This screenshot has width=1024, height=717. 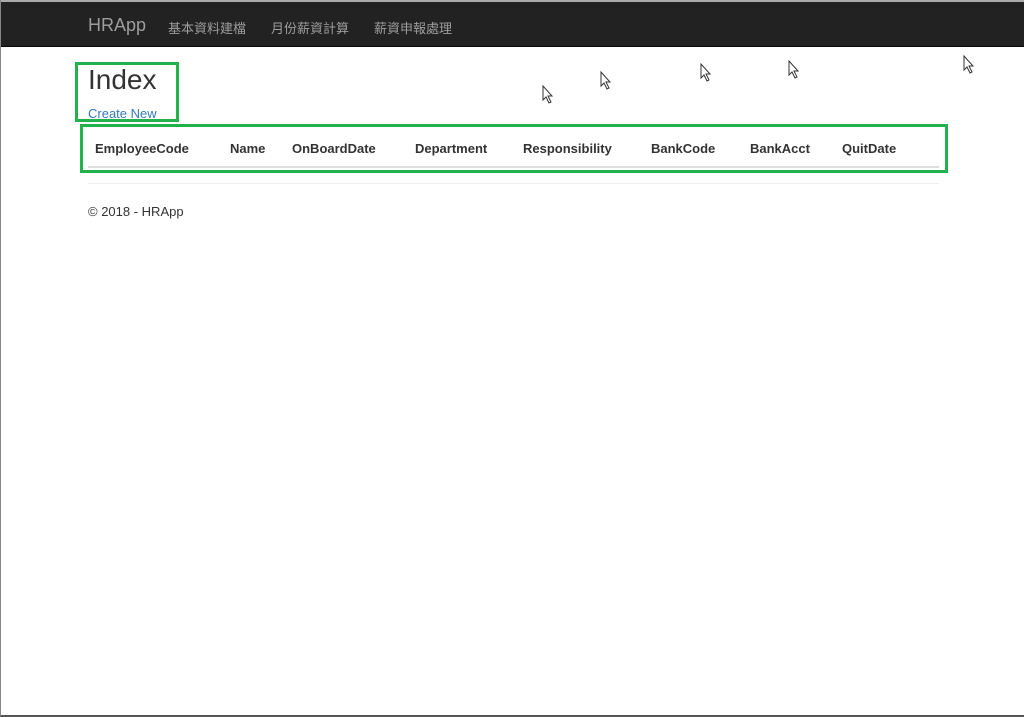 I want to click on navbar: HRApp 基本資料建檔 月份薪資計算 薪資申報處理, so click(x=512, y=23).